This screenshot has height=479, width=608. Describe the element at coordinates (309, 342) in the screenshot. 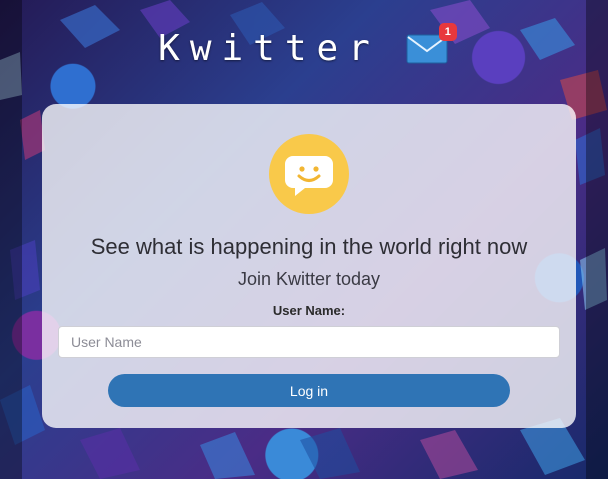

I see `username-input` at that location.